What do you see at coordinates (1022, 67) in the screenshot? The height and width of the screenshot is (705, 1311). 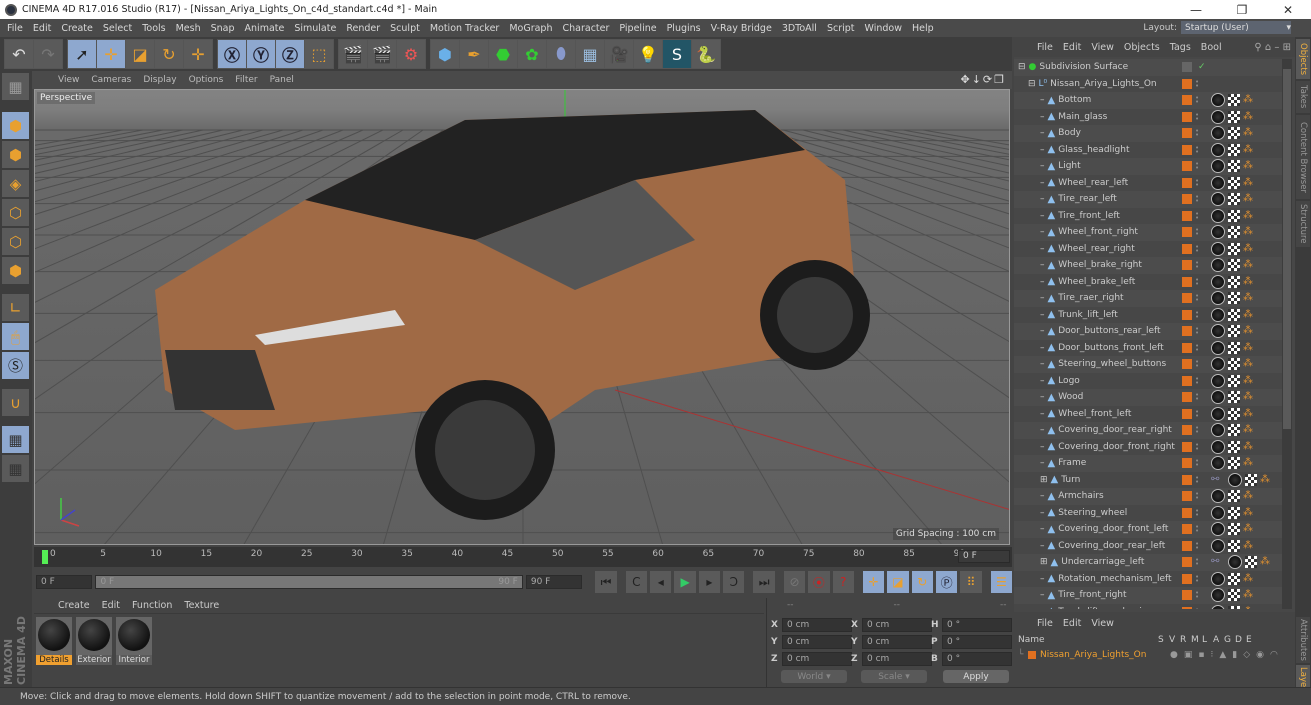 I see `collapse-toggle-icon: ⊟` at bounding box center [1022, 67].